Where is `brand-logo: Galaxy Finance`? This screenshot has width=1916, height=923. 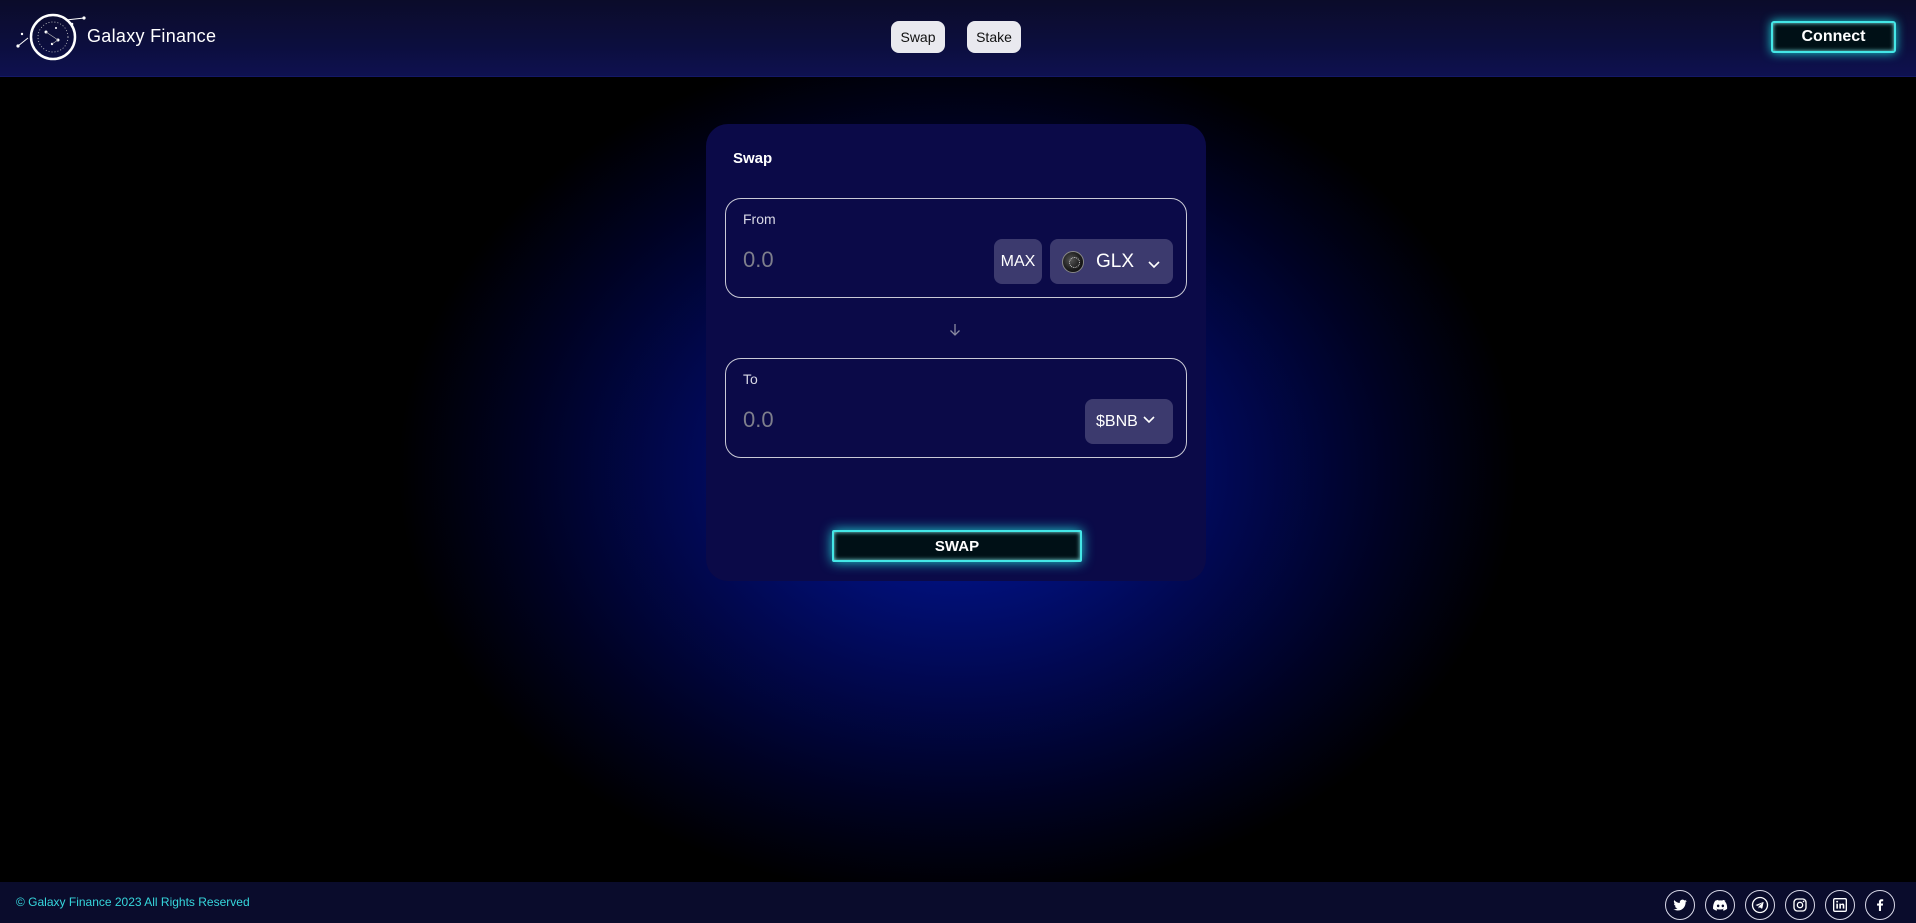
brand-logo: Galaxy Finance is located at coordinates (116, 37).